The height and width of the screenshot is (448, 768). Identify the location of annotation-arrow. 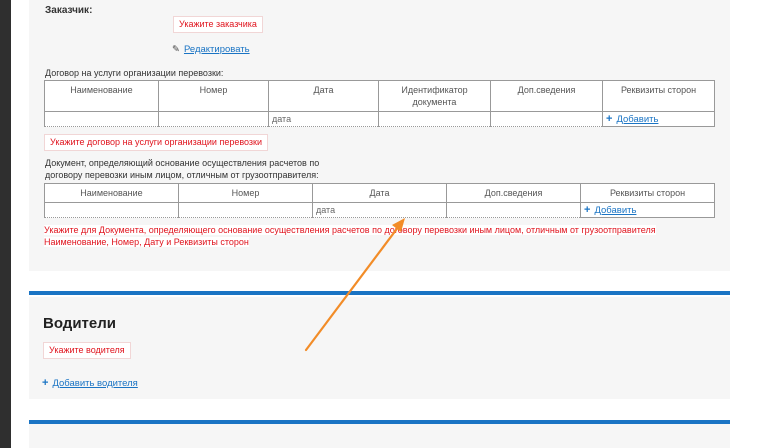
(354, 285).